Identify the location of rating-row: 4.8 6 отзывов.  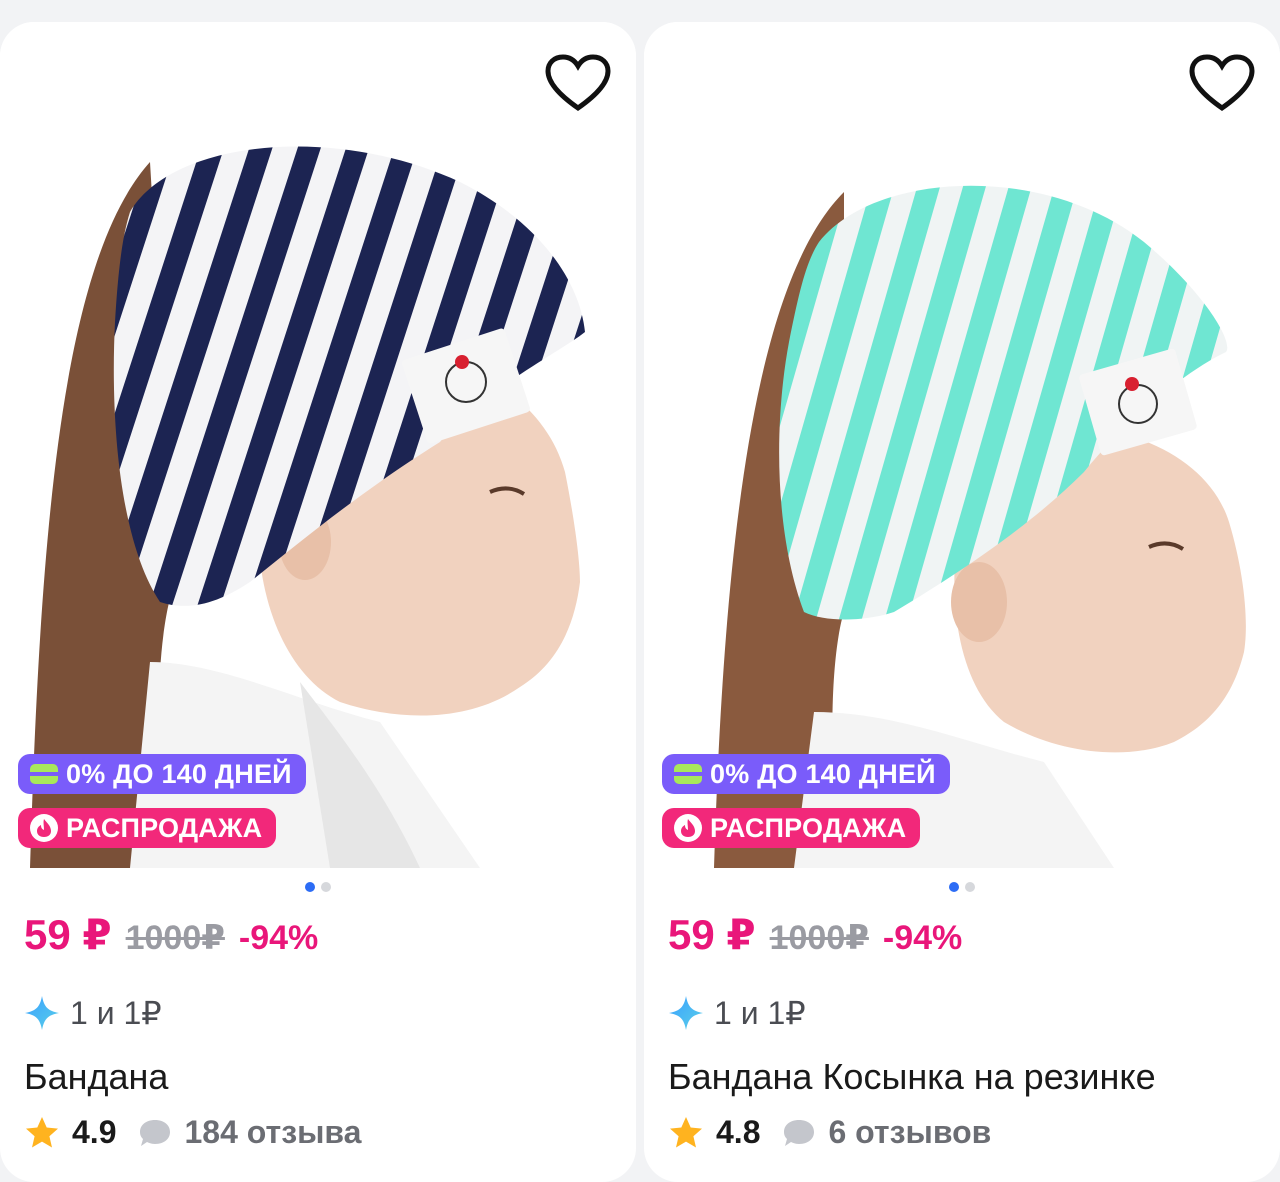
(829, 1132).